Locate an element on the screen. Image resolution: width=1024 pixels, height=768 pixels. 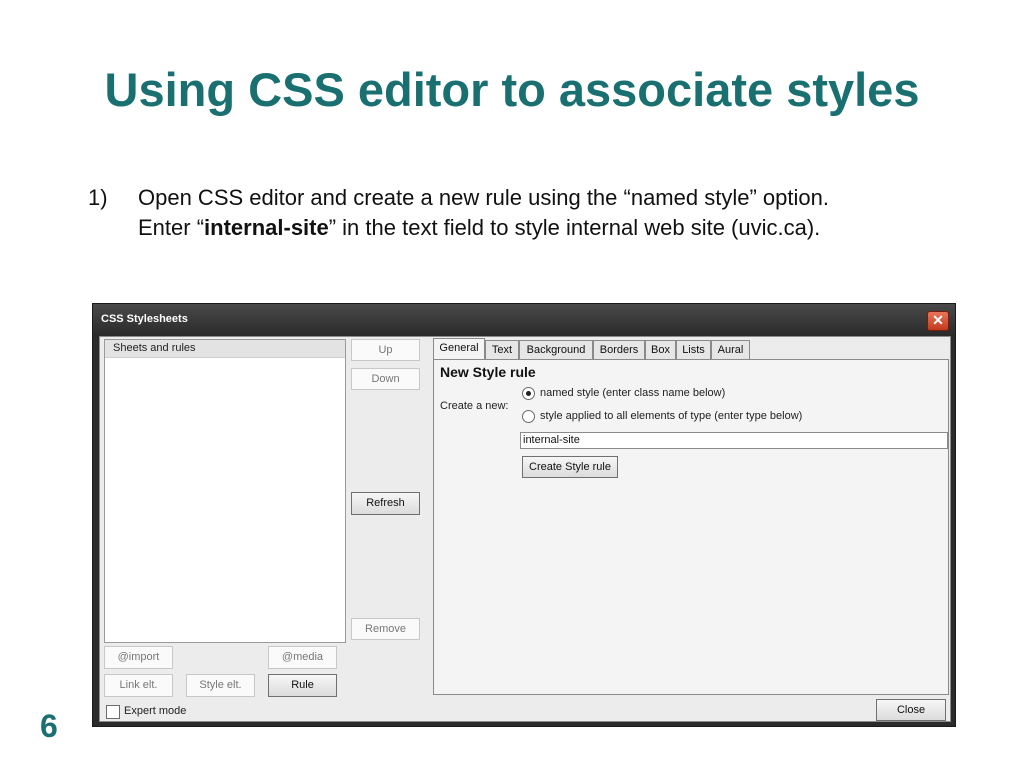
link-elt-button: Link elt. is located at coordinates (138, 685).